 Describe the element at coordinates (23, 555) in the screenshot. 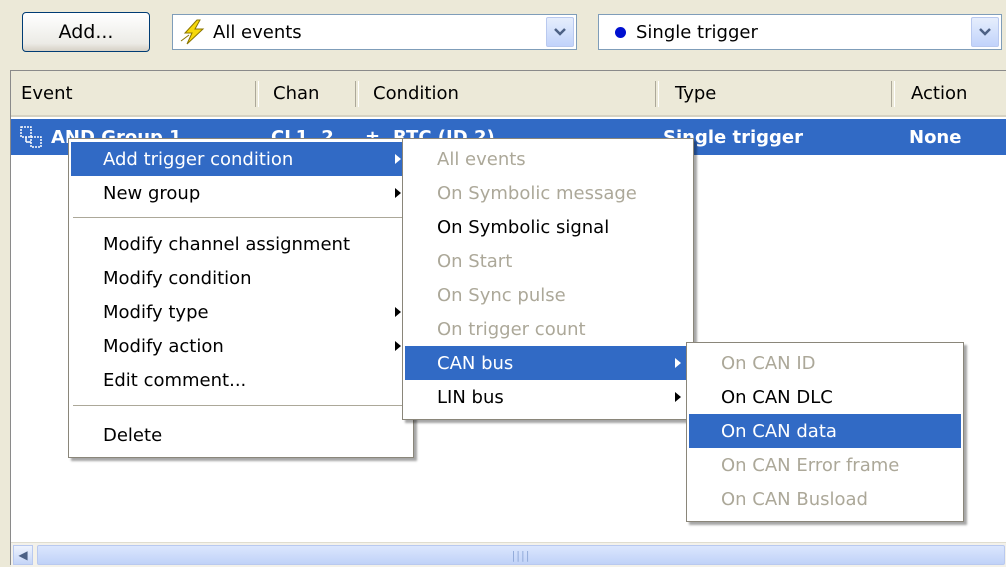

I see `scroll-left-icon: ◀` at that location.